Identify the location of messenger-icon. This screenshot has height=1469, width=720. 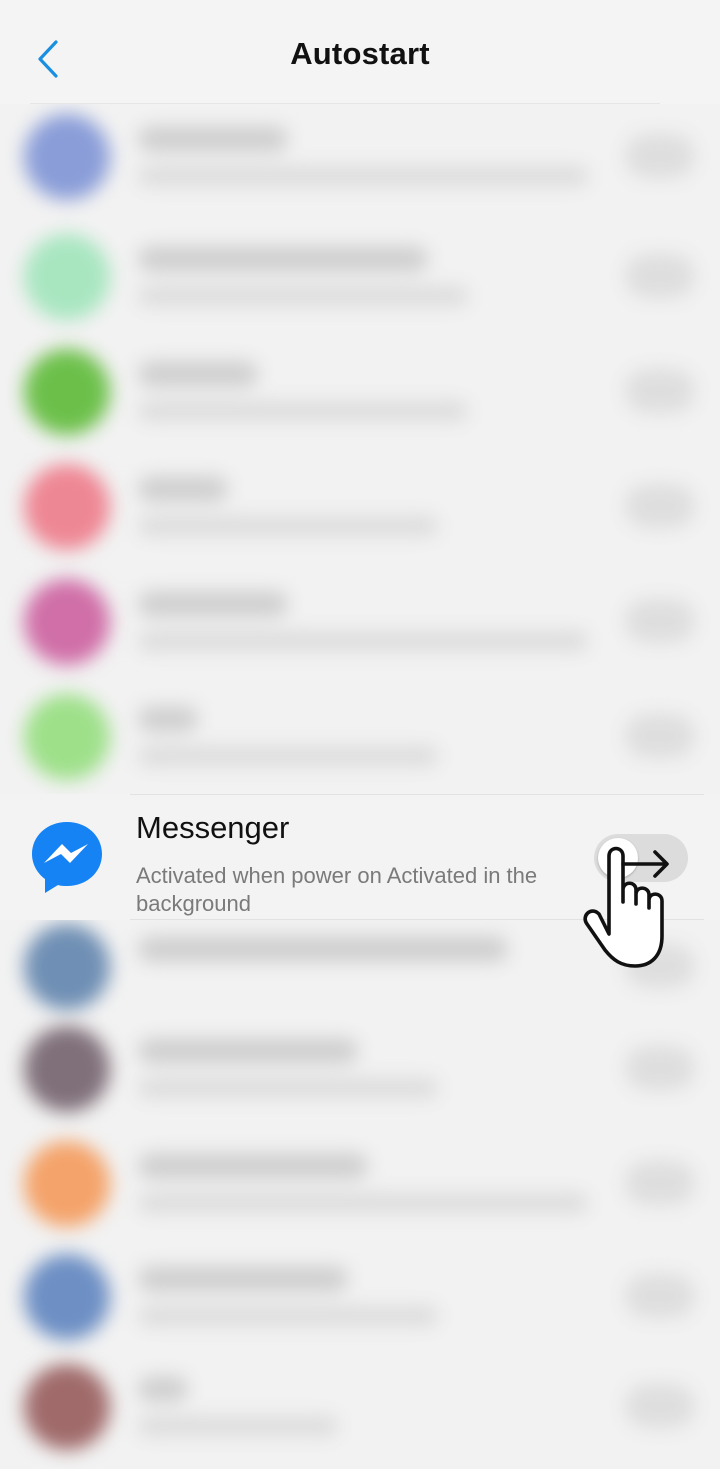
(67, 857).